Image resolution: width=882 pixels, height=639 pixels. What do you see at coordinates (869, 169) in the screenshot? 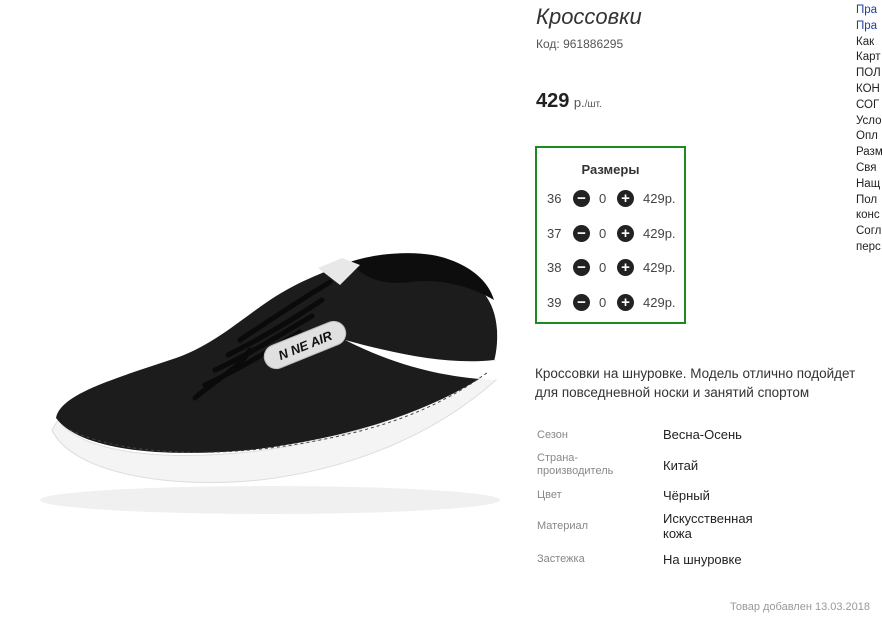
I see `sidebar-link: Свя` at bounding box center [869, 169].